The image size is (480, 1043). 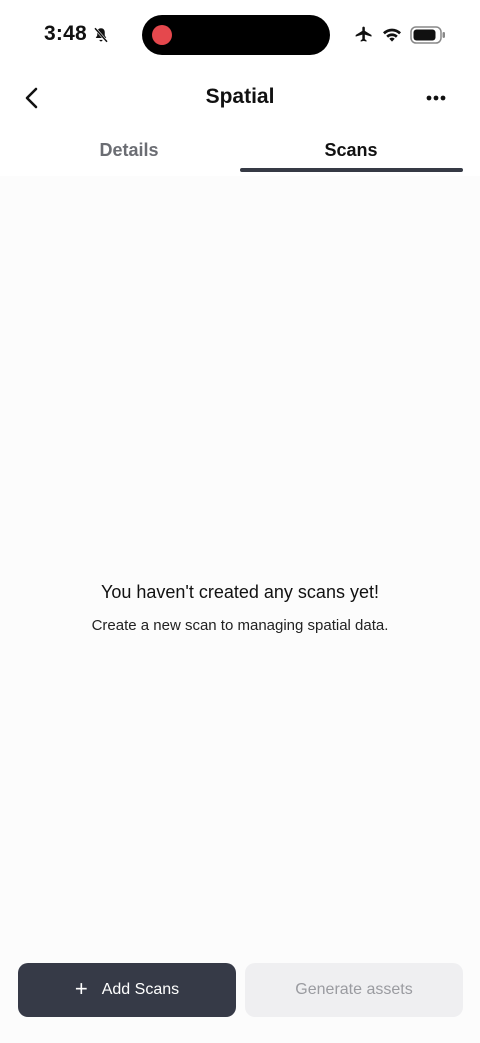 I want to click on plus-icon: +, so click(x=81, y=988).